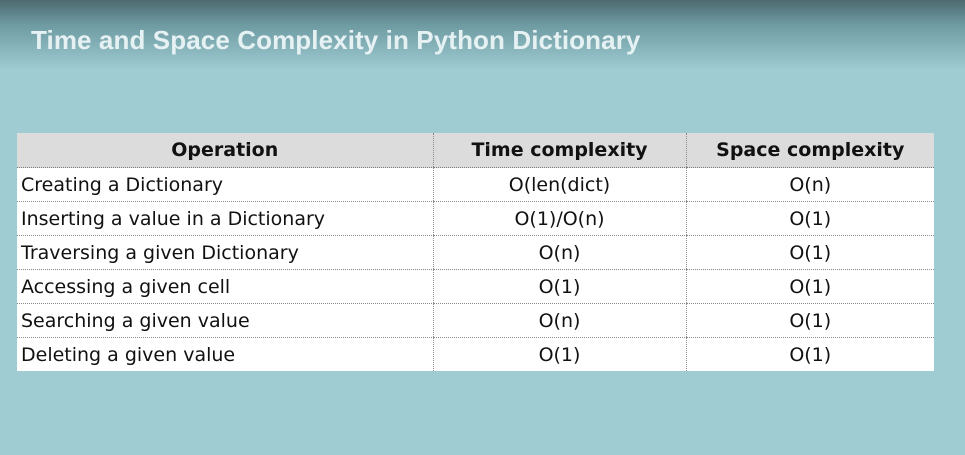 The width and height of the screenshot is (965, 455). Describe the element at coordinates (225, 184) in the screenshot. I see `operation-cell: Creating a Dictionary` at that location.